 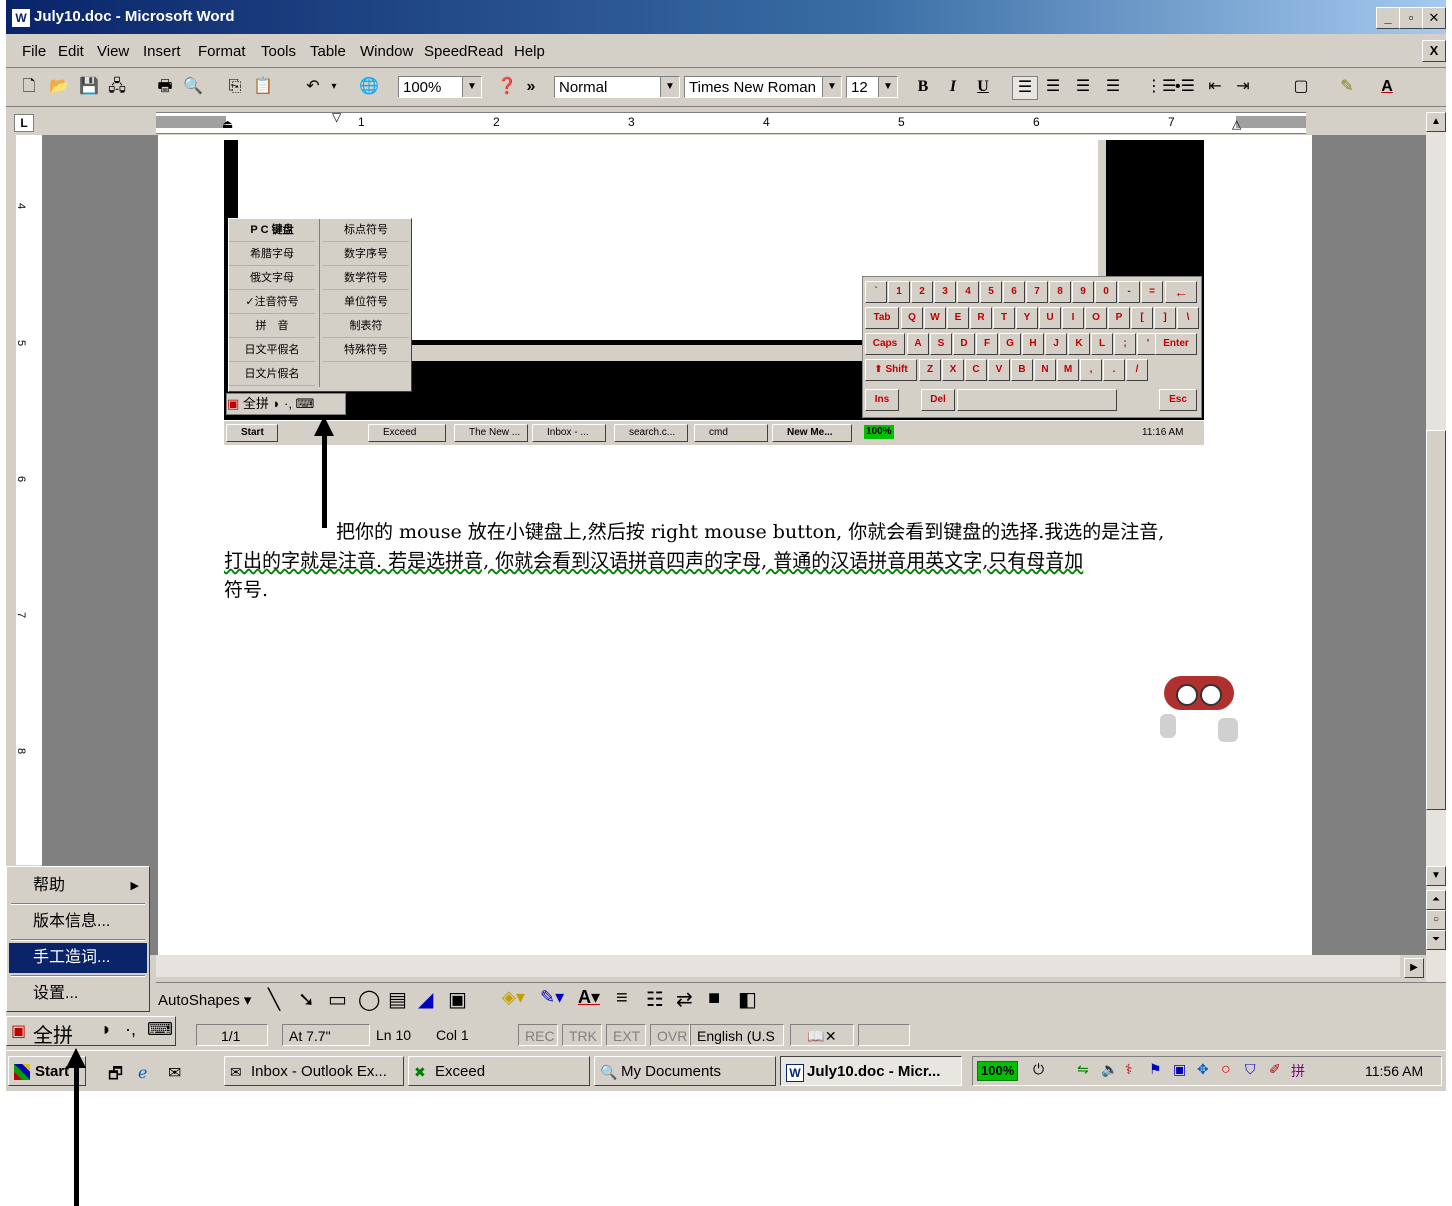 I want to click on save-icon: 💾, so click(x=89, y=87).